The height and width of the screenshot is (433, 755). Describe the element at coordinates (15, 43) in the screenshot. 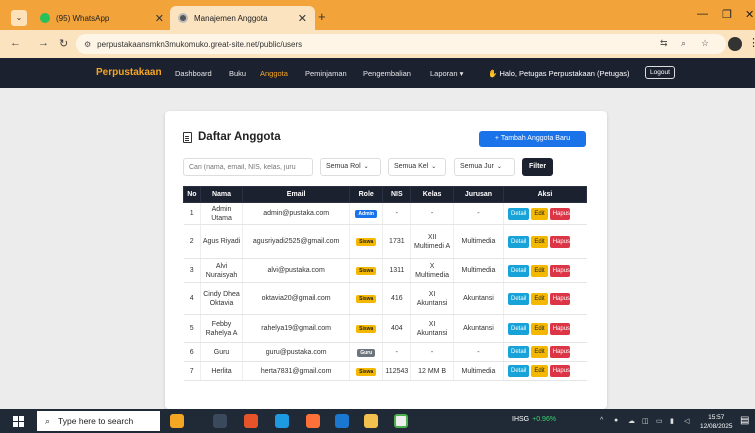

I see `back-icon: ←` at that location.